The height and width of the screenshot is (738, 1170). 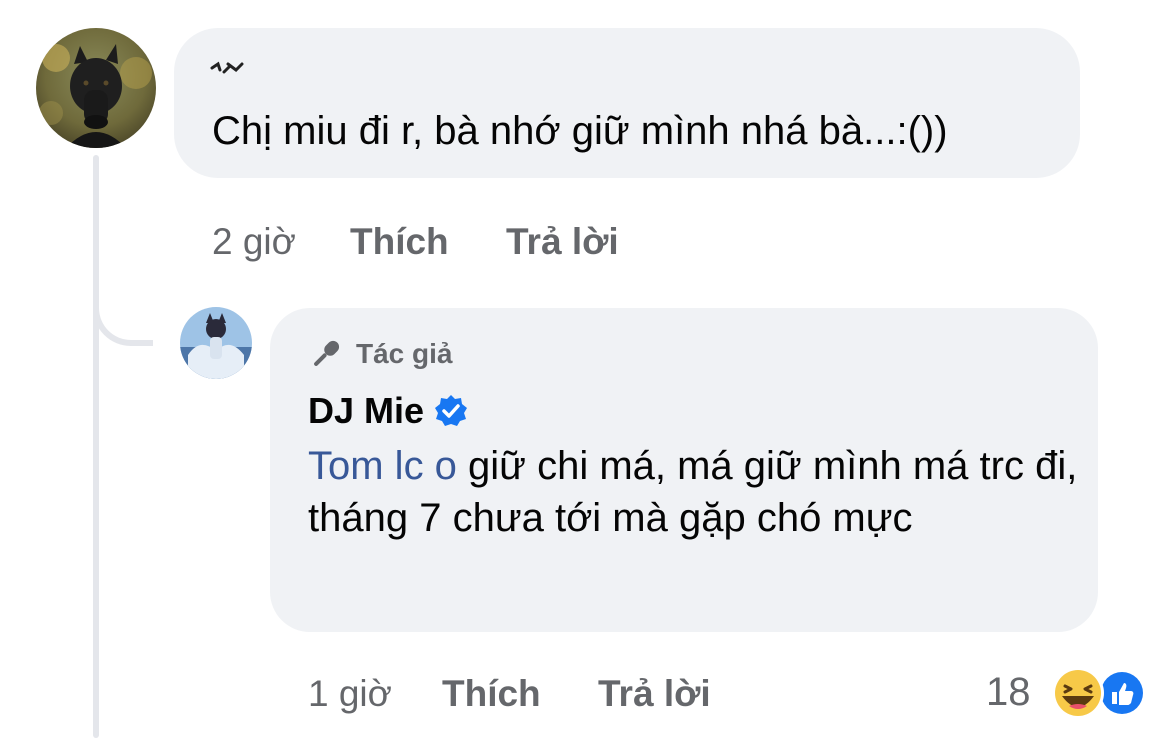 What do you see at coordinates (462, 242) in the screenshot?
I see `comment-actions: 2 giờ Thích Trả lời` at bounding box center [462, 242].